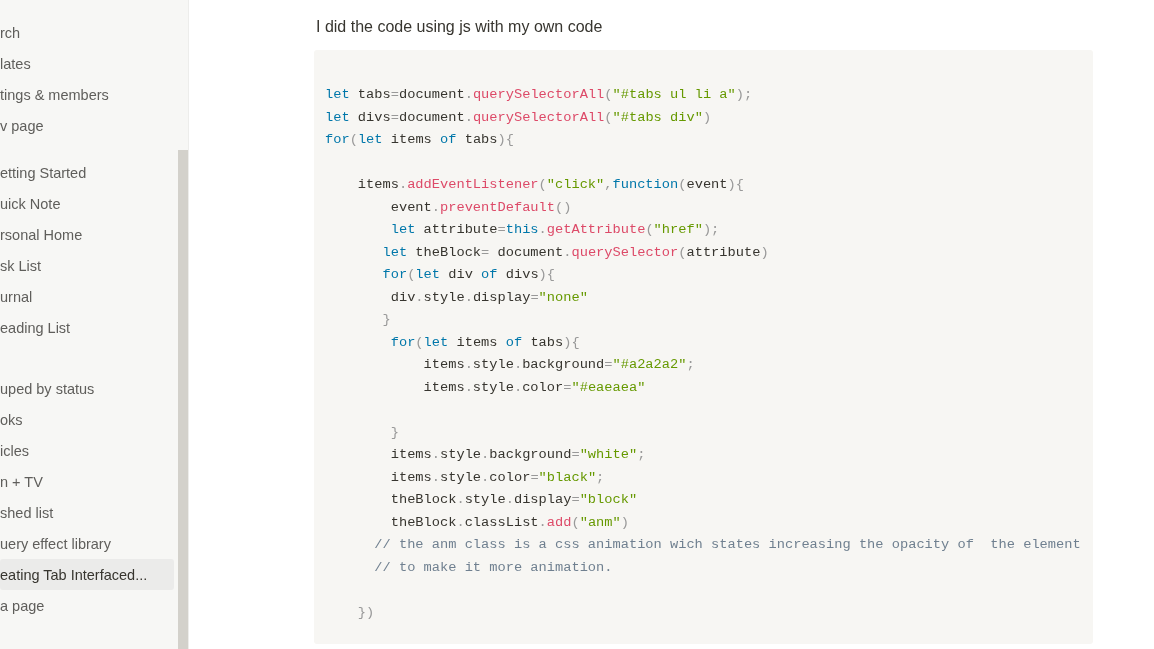 The height and width of the screenshot is (649, 1154). I want to click on code-line: let tabs=document.querySelectorAll("#tabs ul li a");, so click(539, 95).